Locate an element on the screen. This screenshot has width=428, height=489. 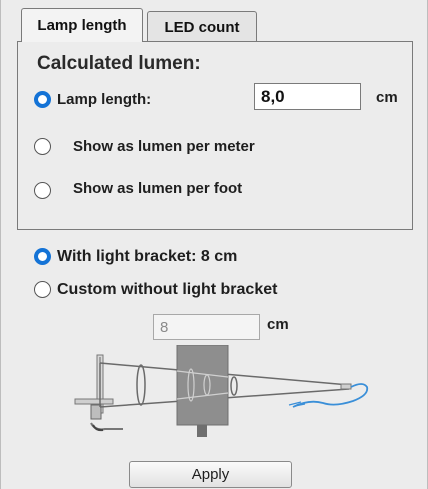
custom-length-input is located at coordinates (206, 327).